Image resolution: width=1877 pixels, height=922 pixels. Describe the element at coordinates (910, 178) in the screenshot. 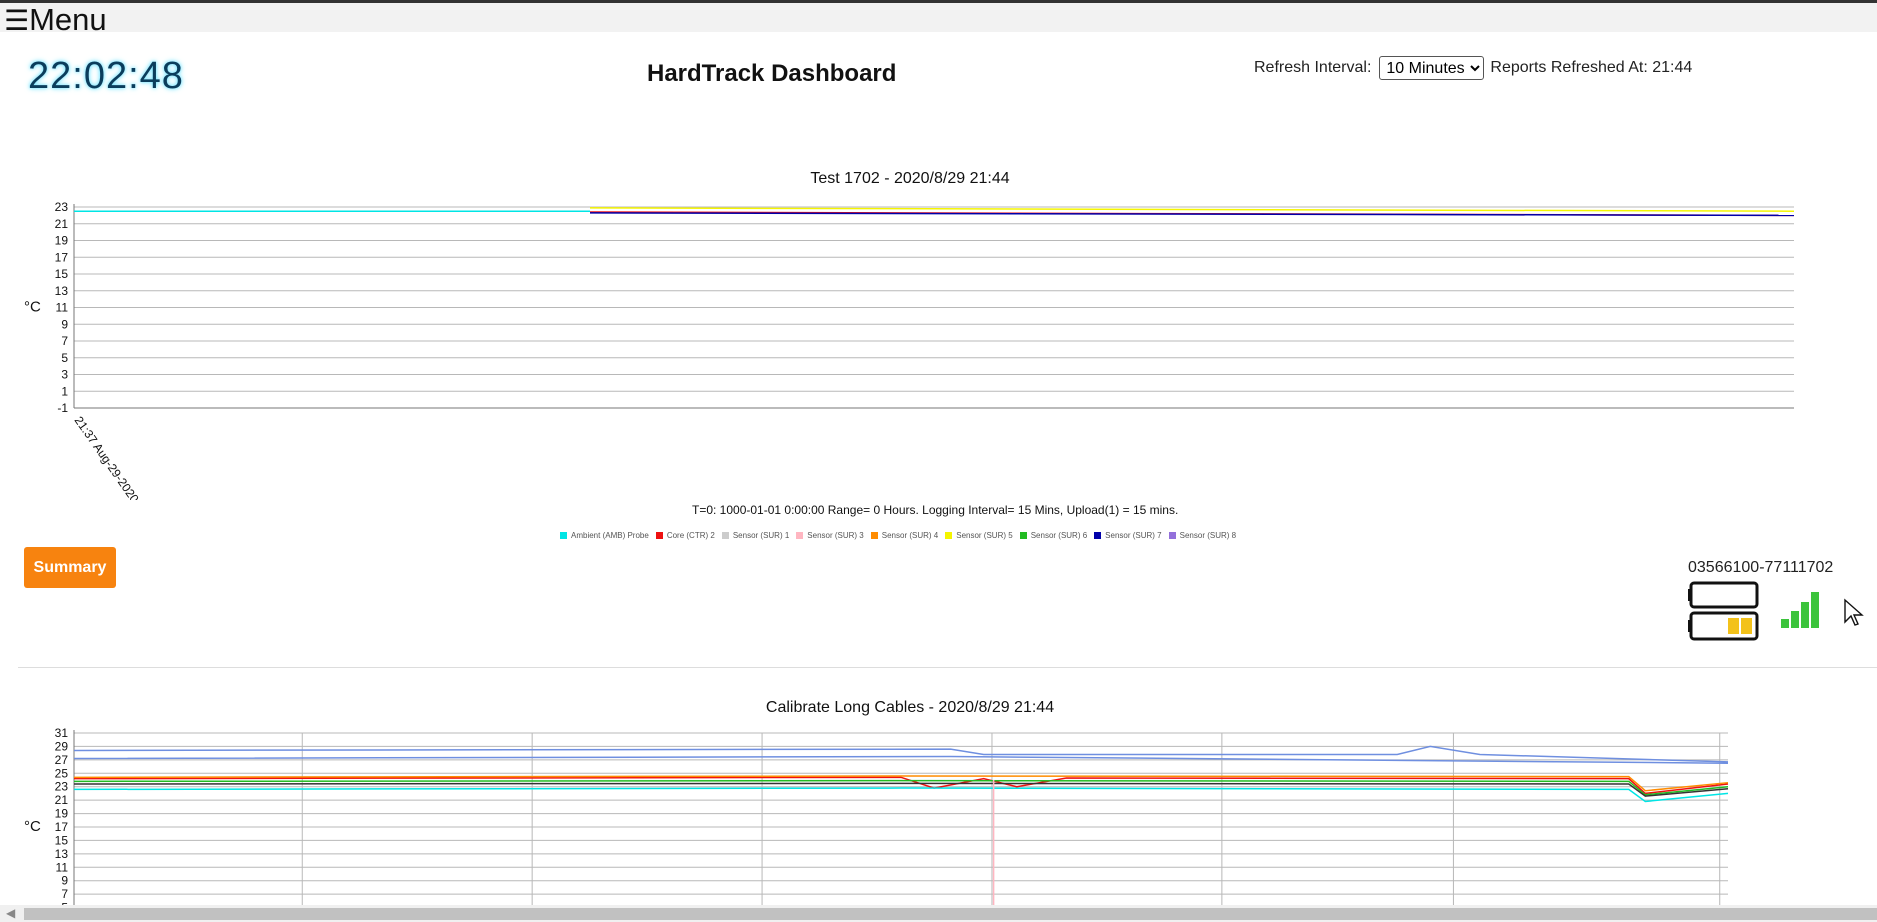

I see `chart-1-title: Test 1702 - 2020/8/29 21:44` at that location.